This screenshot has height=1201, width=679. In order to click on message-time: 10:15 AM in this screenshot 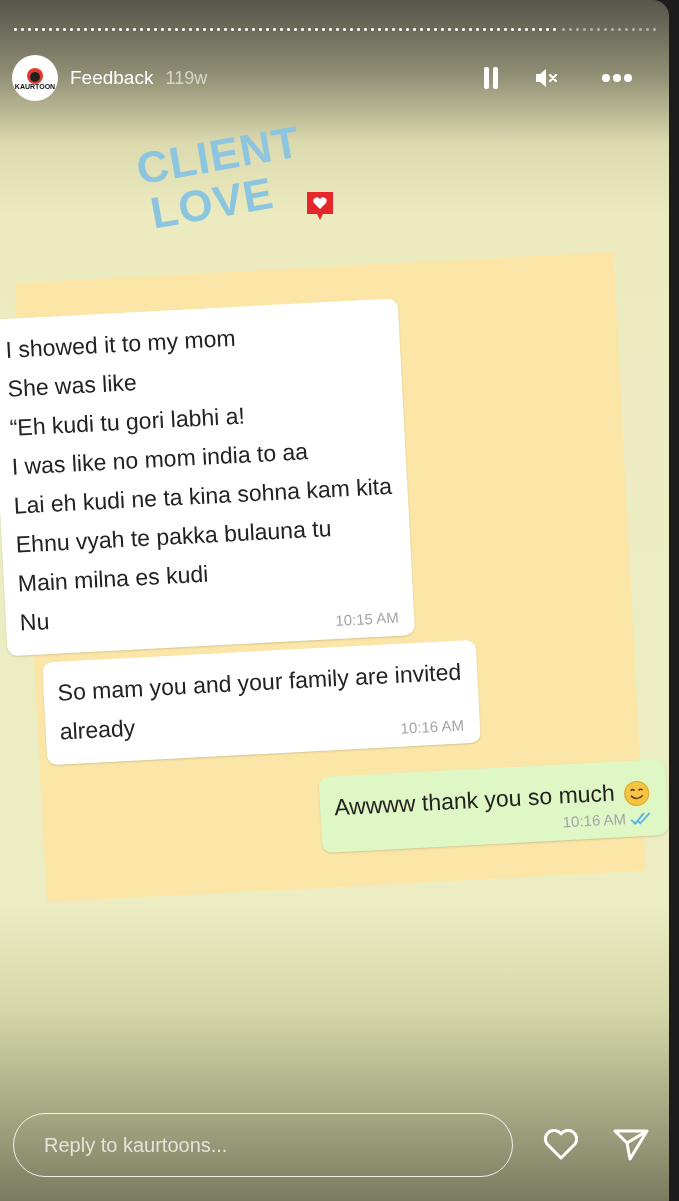, I will do `click(367, 618)`.